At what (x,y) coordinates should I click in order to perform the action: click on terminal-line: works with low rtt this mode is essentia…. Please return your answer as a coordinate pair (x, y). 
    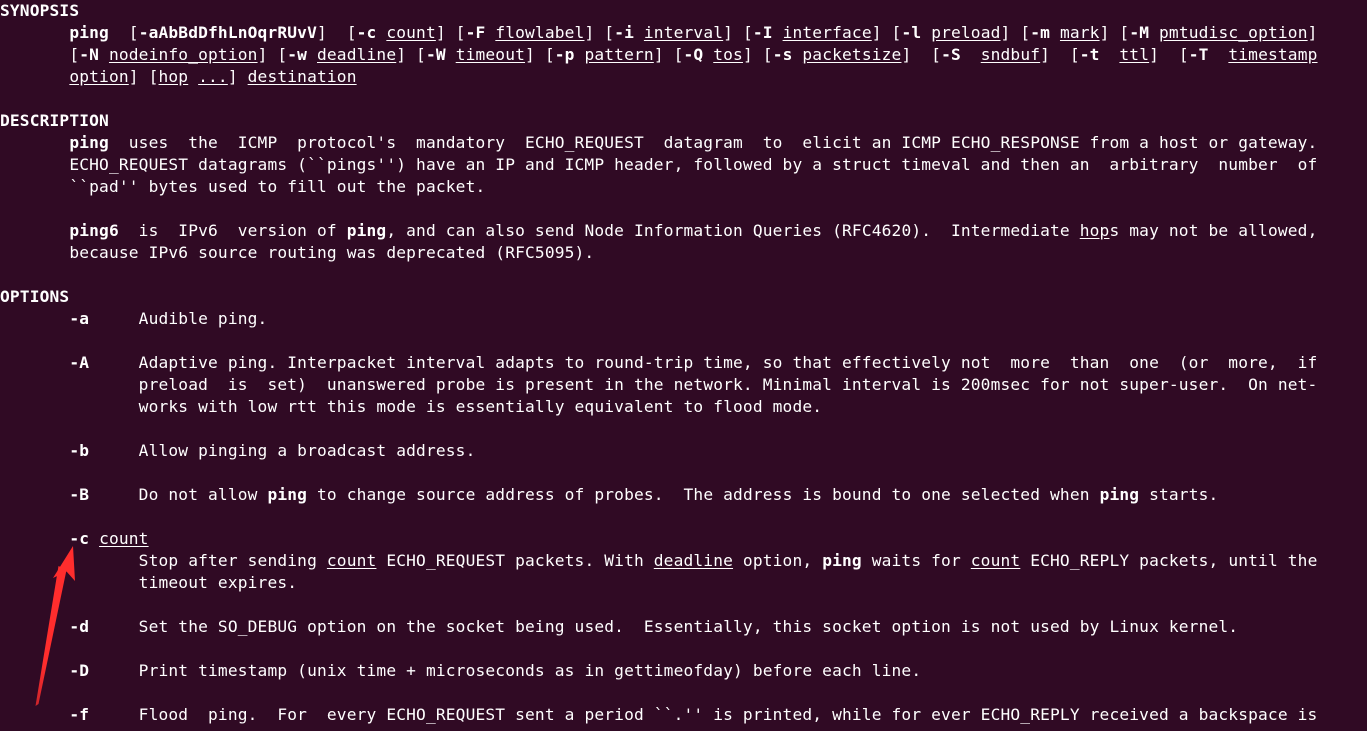
    Looking at the image, I should click on (411, 406).